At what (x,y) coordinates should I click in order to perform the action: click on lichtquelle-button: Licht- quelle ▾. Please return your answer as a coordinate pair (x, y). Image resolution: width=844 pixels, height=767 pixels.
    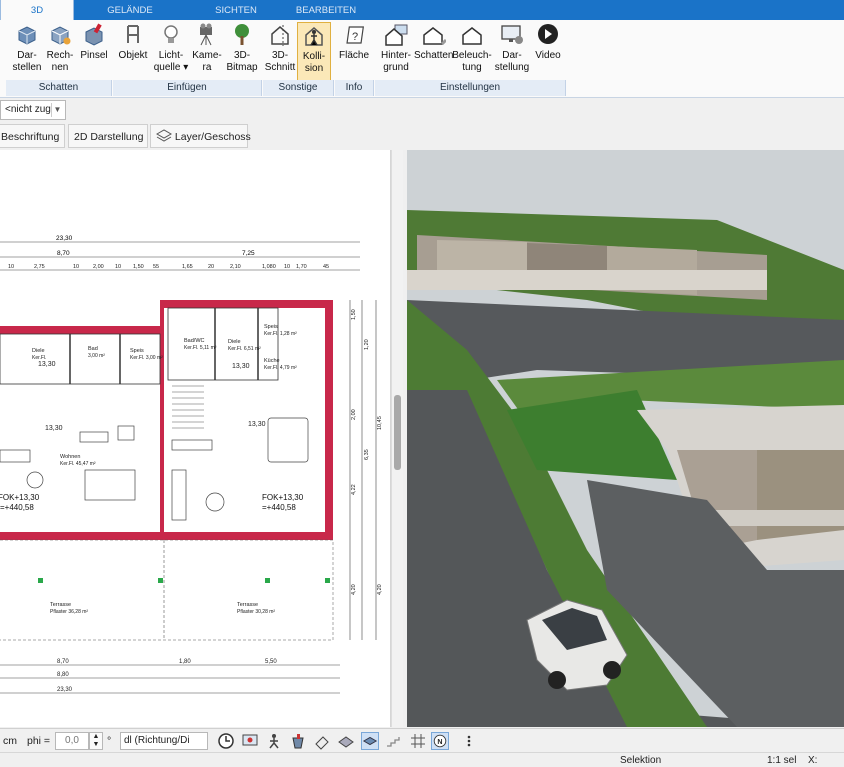
    Looking at the image, I should click on (171, 51).